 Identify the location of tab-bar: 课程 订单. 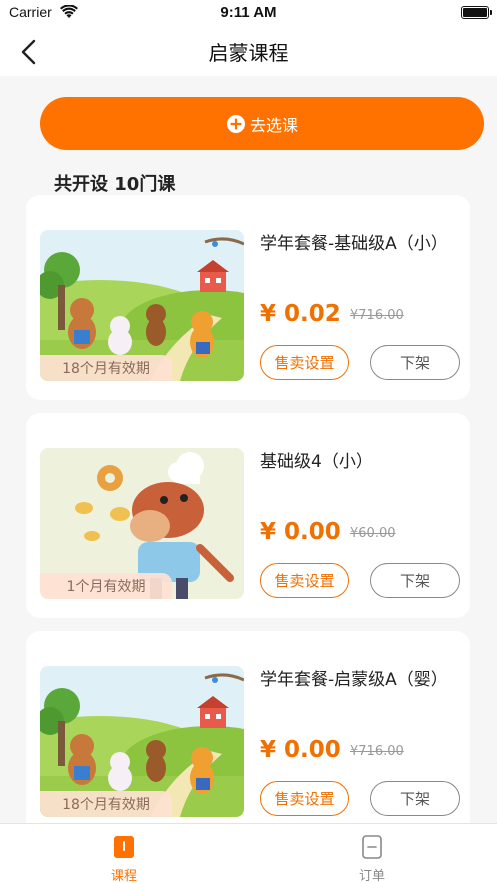
(248, 853).